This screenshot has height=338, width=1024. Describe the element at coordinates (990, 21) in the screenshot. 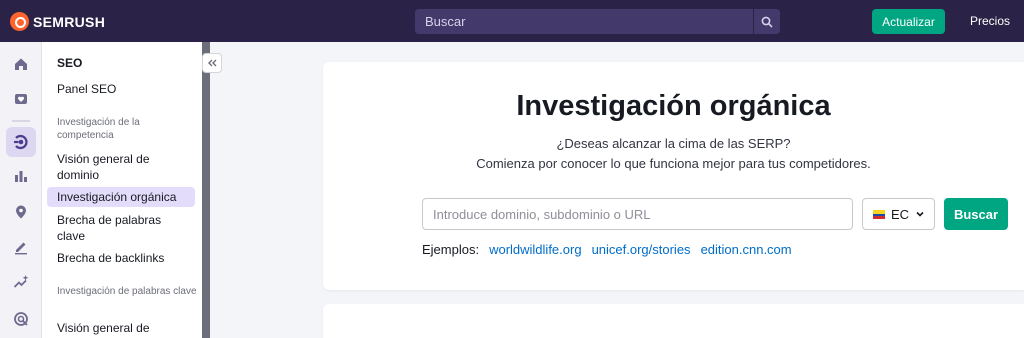

I see `prices-link: Precios` at that location.